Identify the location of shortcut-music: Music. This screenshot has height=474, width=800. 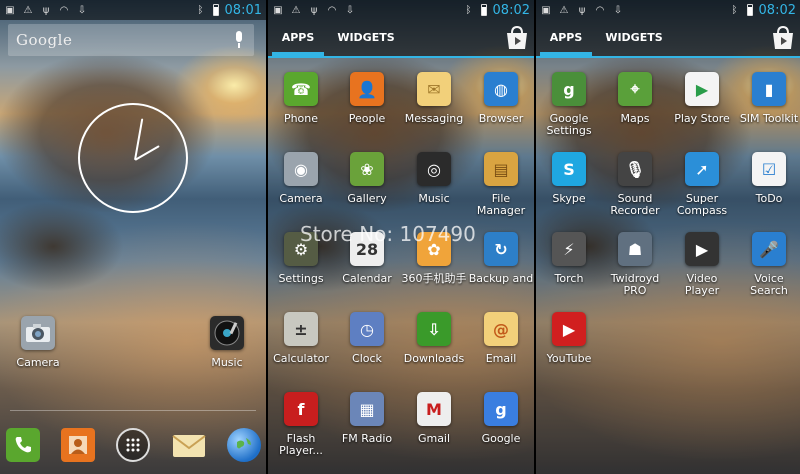
(227, 342).